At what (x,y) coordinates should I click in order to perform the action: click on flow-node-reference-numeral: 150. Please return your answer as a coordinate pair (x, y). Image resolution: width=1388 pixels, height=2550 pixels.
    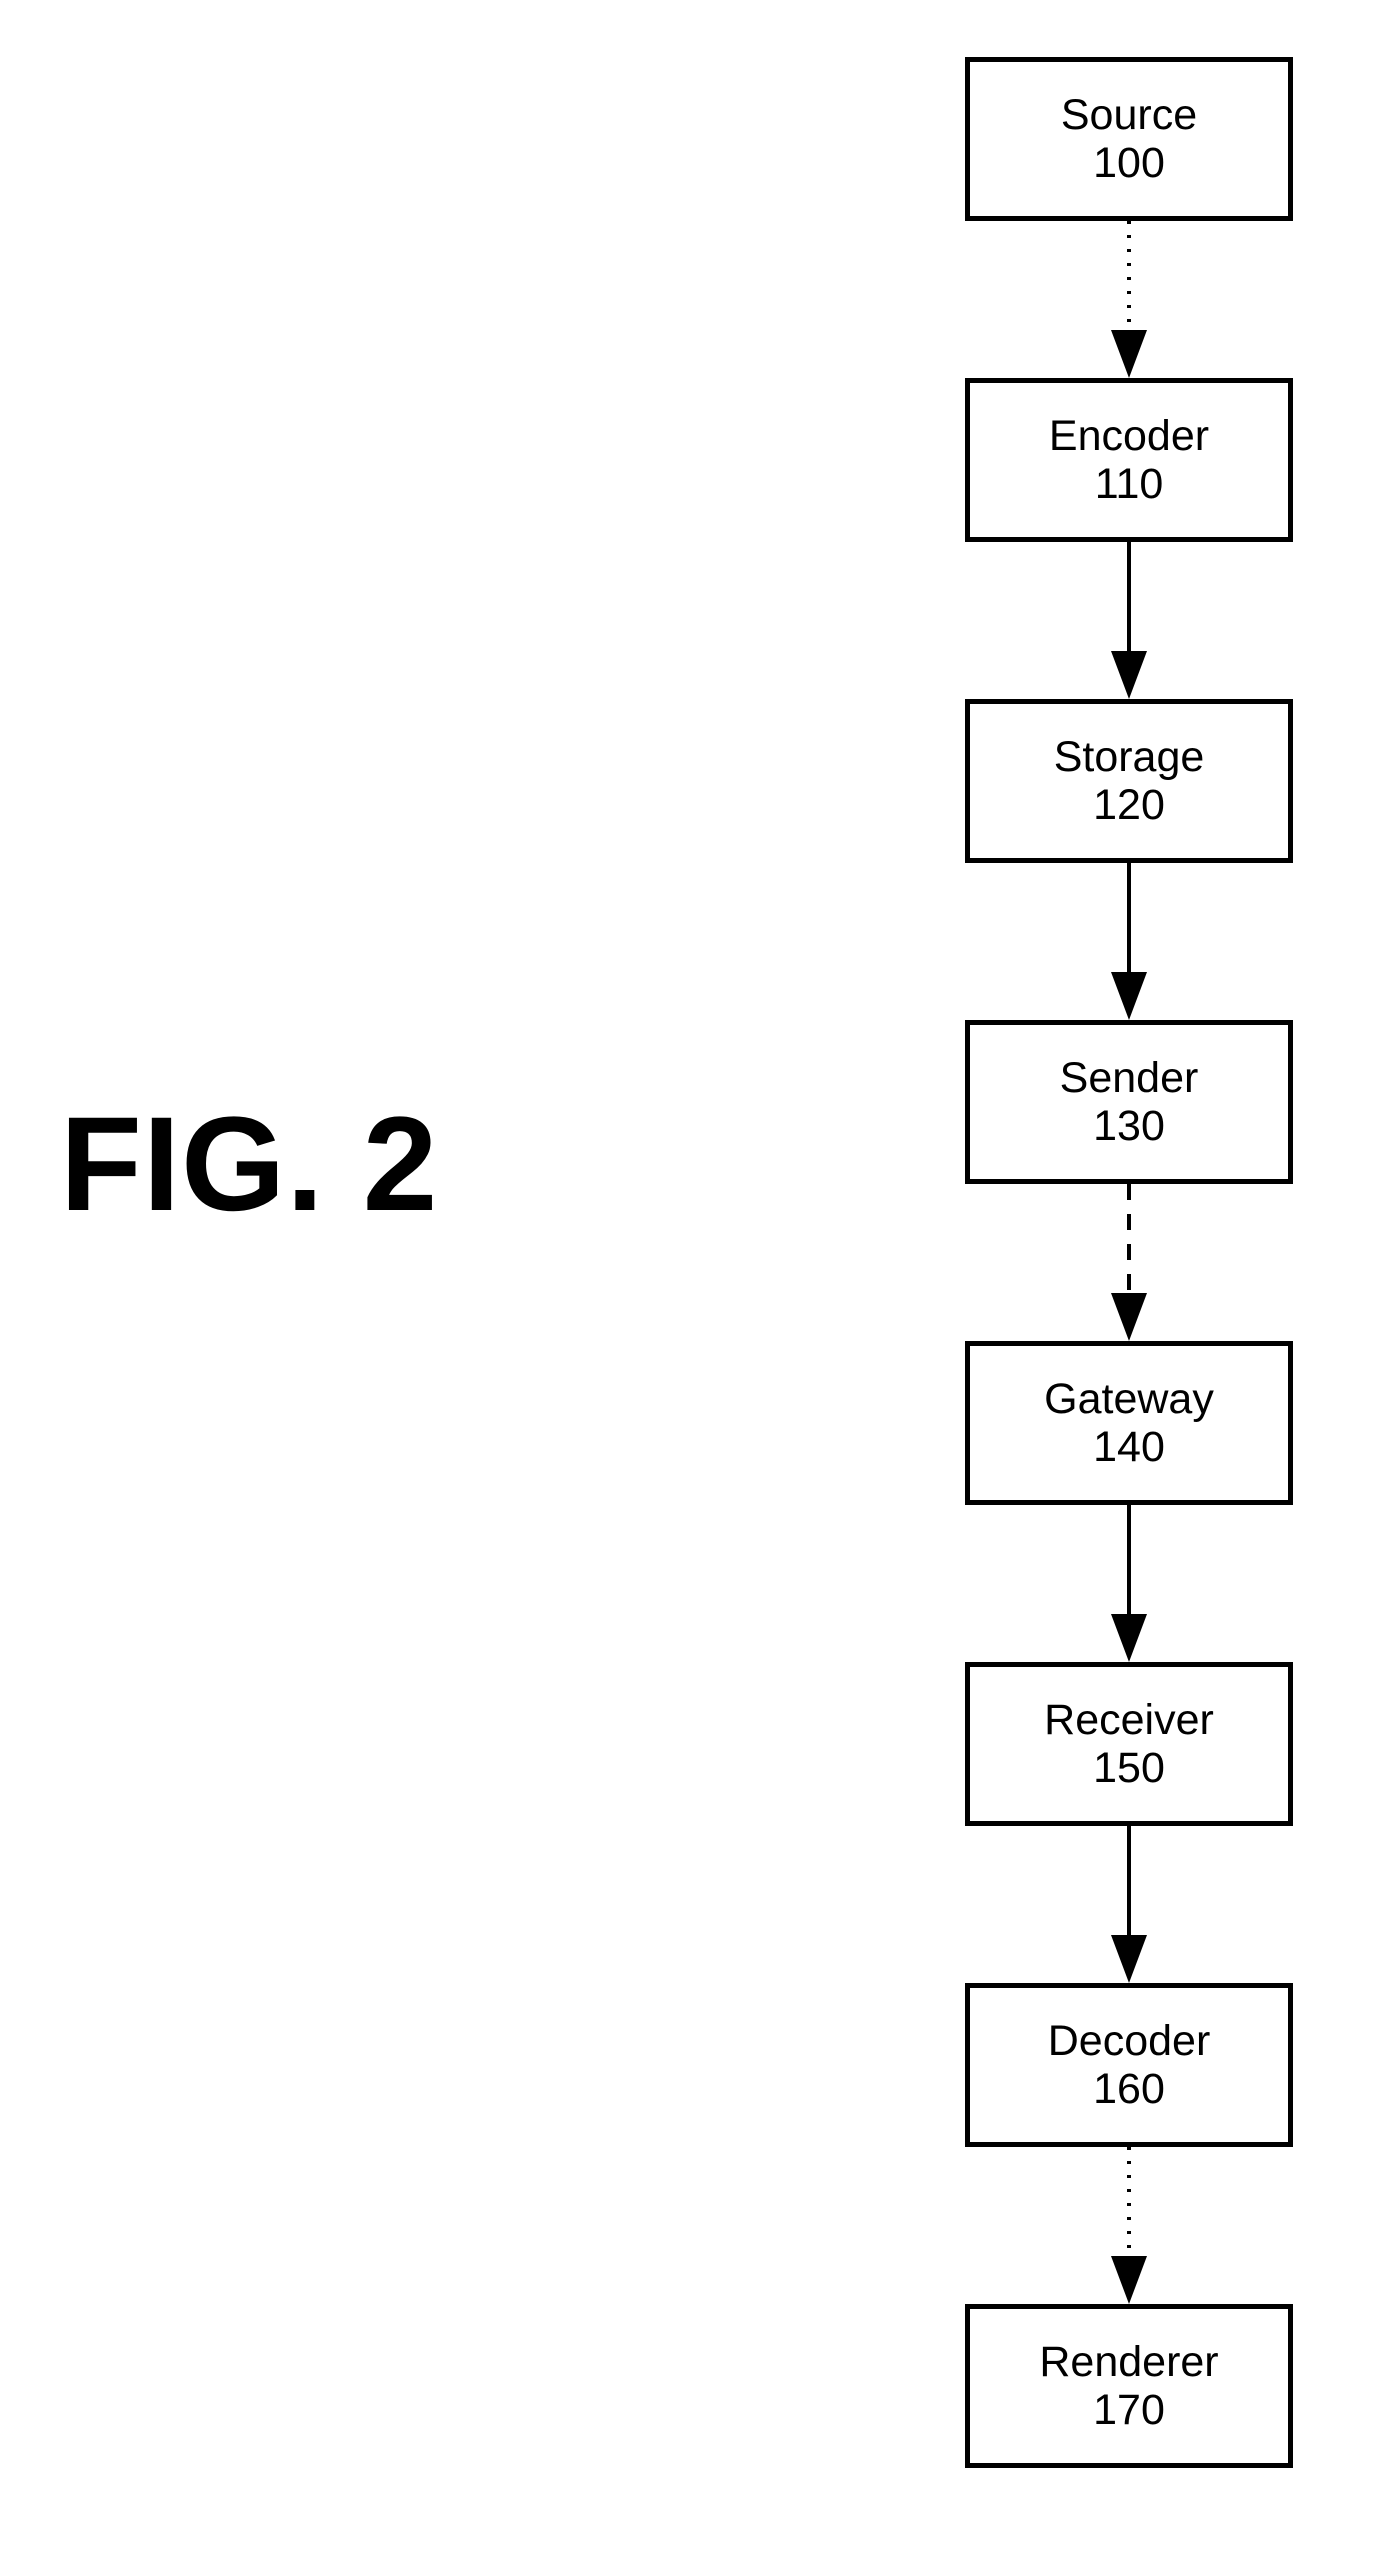
    Looking at the image, I should click on (1129, 1768).